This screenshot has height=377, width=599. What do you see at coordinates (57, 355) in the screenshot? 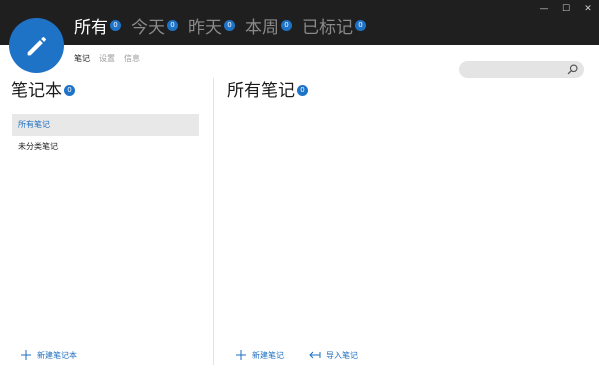
I see `new-notebook-label: 新建笔记本` at bounding box center [57, 355].